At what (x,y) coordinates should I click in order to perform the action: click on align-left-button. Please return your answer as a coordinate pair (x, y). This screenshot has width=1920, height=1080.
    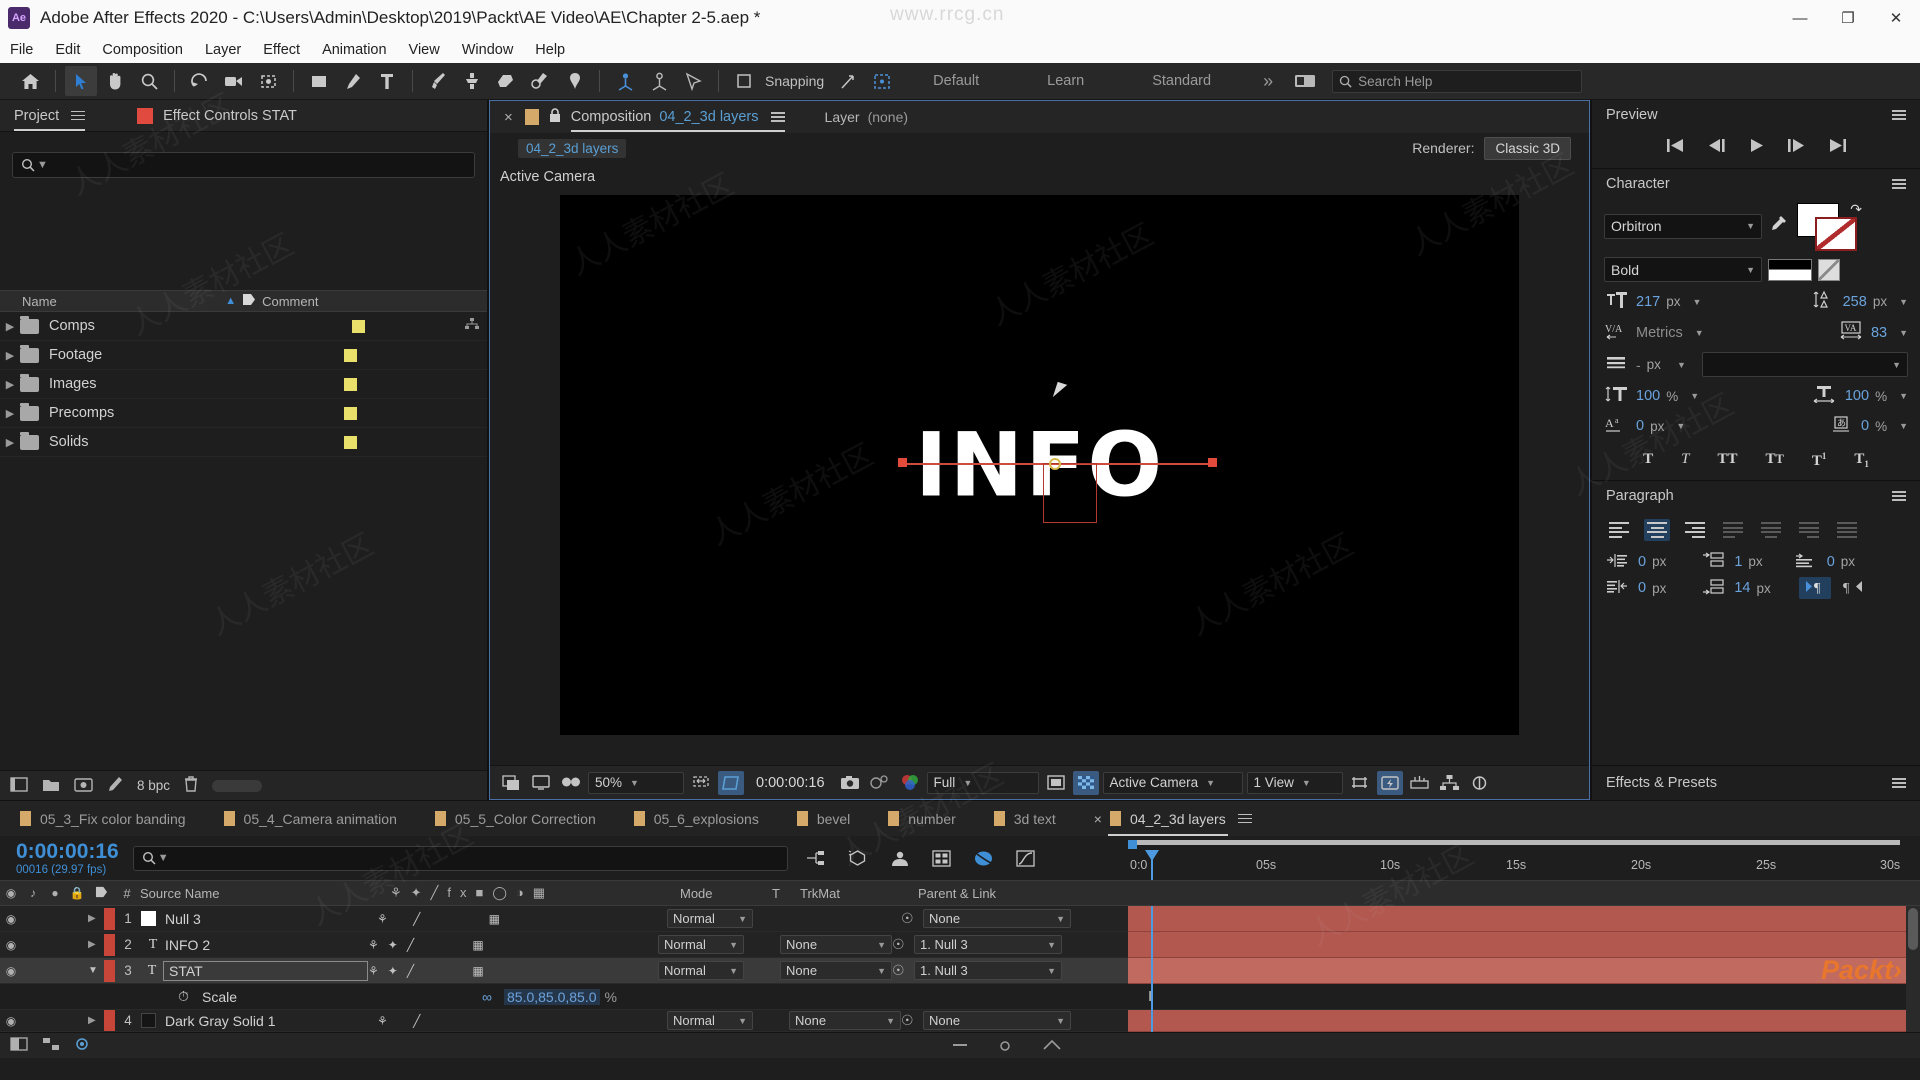
    Looking at the image, I should click on (1619, 530).